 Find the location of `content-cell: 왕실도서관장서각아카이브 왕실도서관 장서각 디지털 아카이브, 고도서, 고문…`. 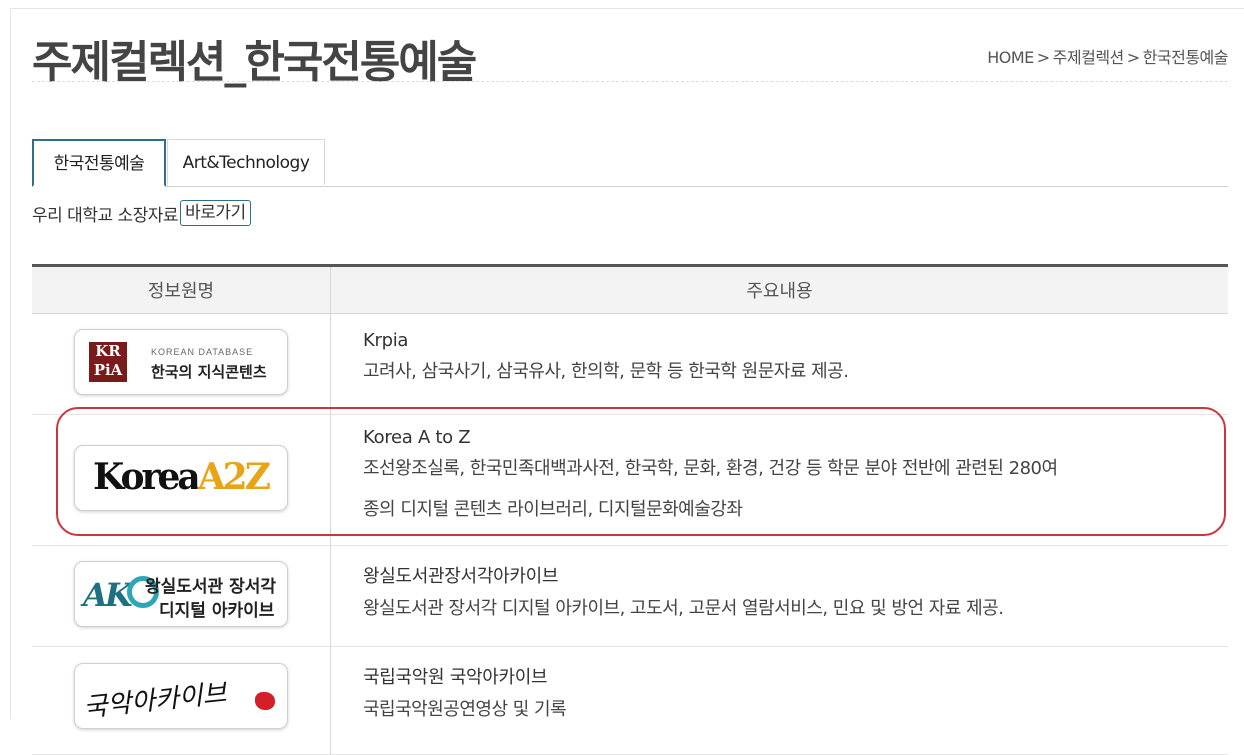

content-cell: 왕실도서관장서각아카이브 왕실도서관 장서각 디지털 아카이브, 고도서, 고문… is located at coordinates (779, 596).